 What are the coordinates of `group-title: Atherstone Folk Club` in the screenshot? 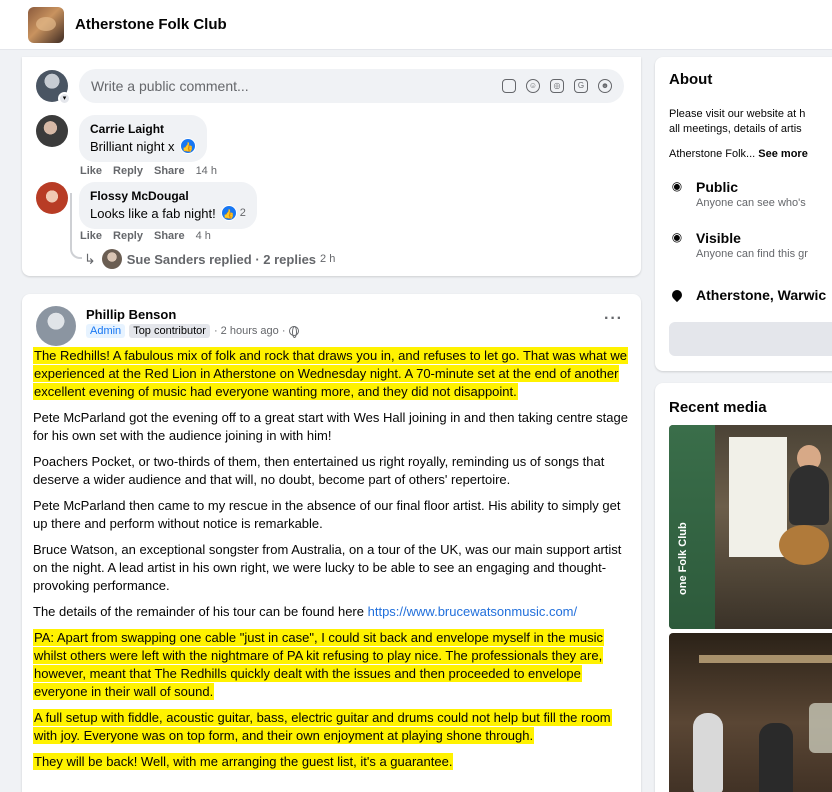 It's located at (151, 24).